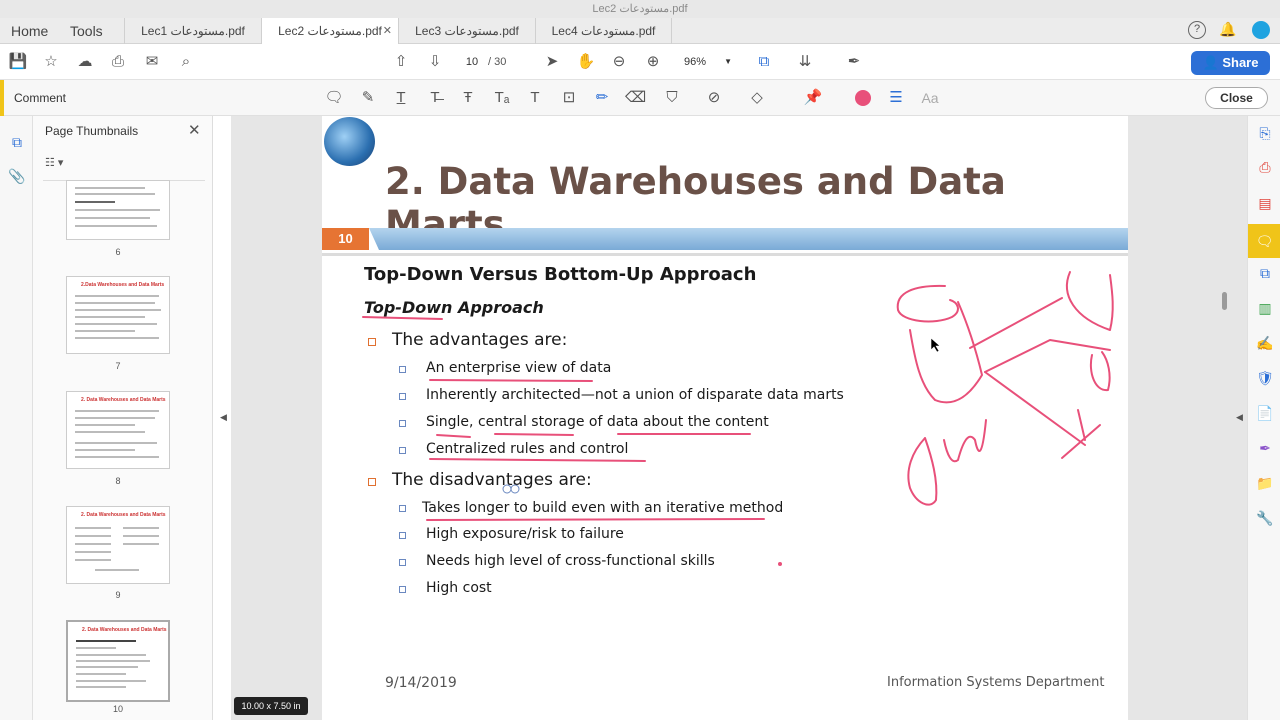  I want to click on comment-accent, so click(2, 98).